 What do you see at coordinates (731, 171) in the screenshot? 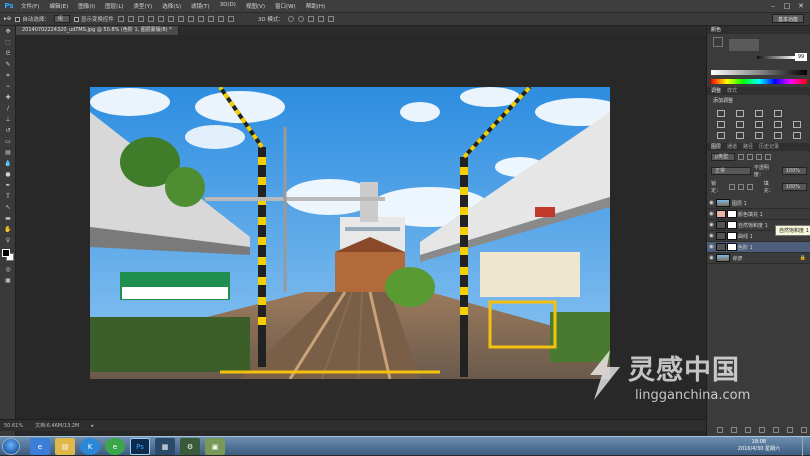
I see `blend-mode-dropdown: 正常` at bounding box center [731, 171].